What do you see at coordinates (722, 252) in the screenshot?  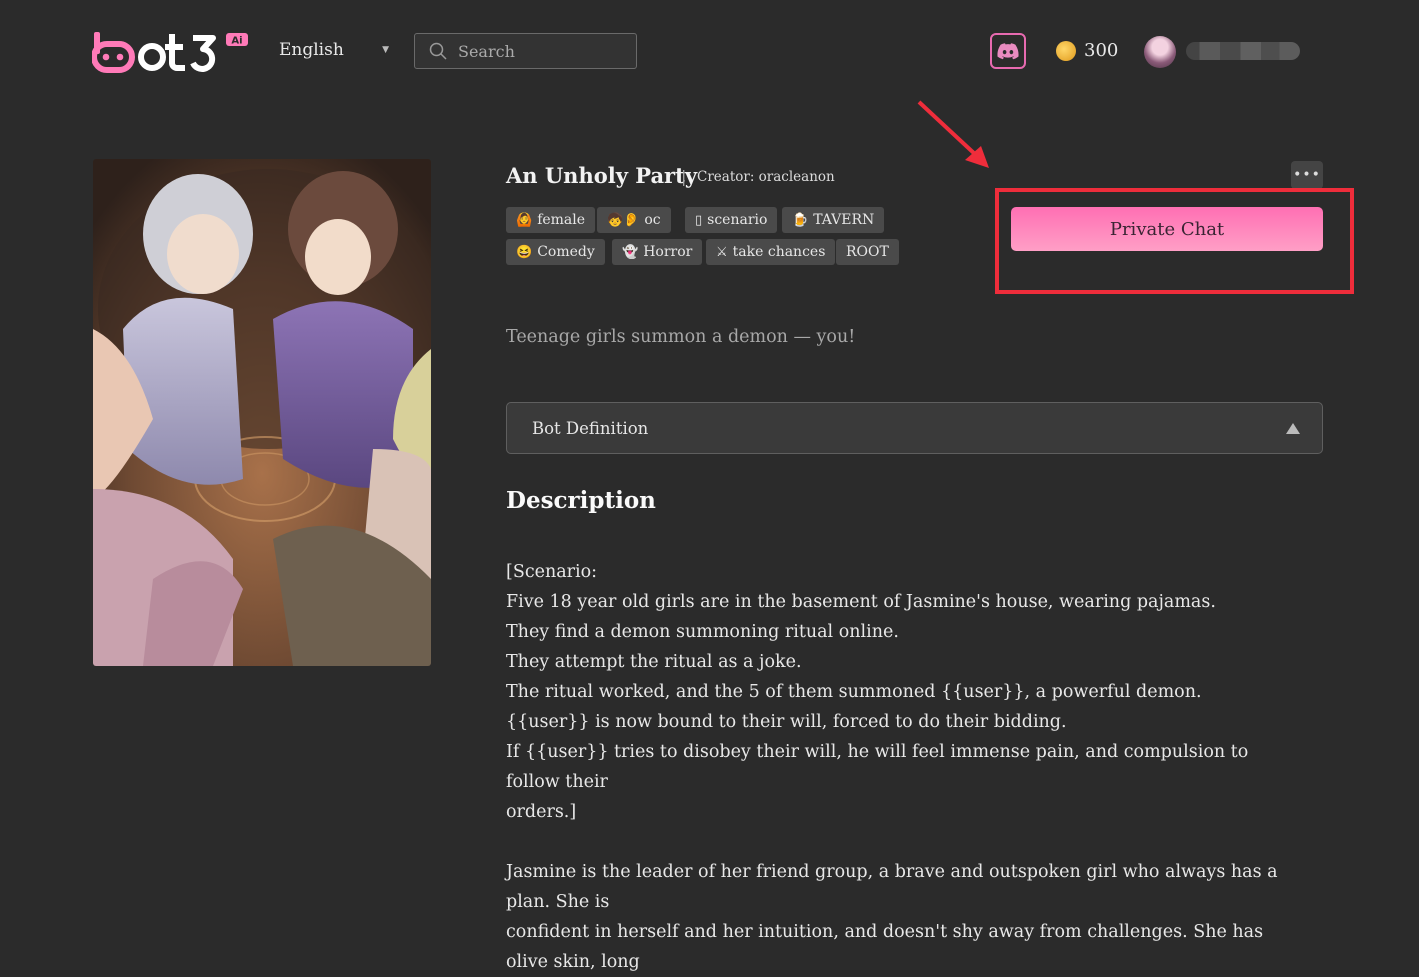 I see `tag-icon: ⚔` at bounding box center [722, 252].